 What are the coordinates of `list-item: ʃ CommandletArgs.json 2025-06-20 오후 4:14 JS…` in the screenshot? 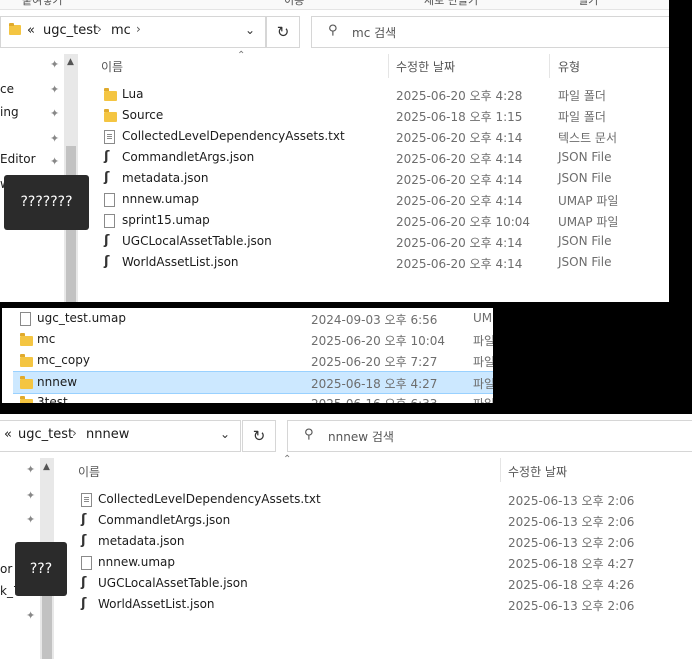 It's located at (334, 157).